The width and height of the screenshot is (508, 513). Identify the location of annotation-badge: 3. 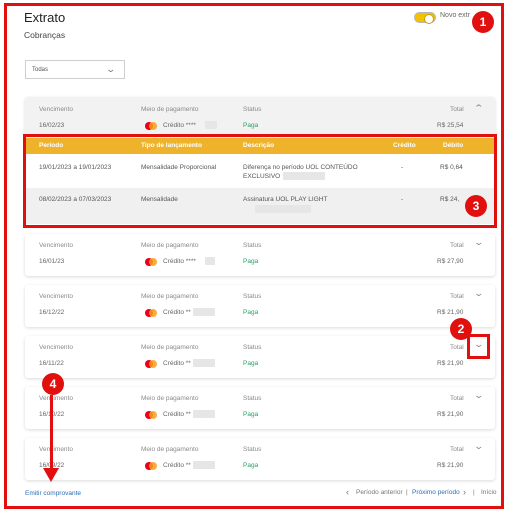
(476, 206).